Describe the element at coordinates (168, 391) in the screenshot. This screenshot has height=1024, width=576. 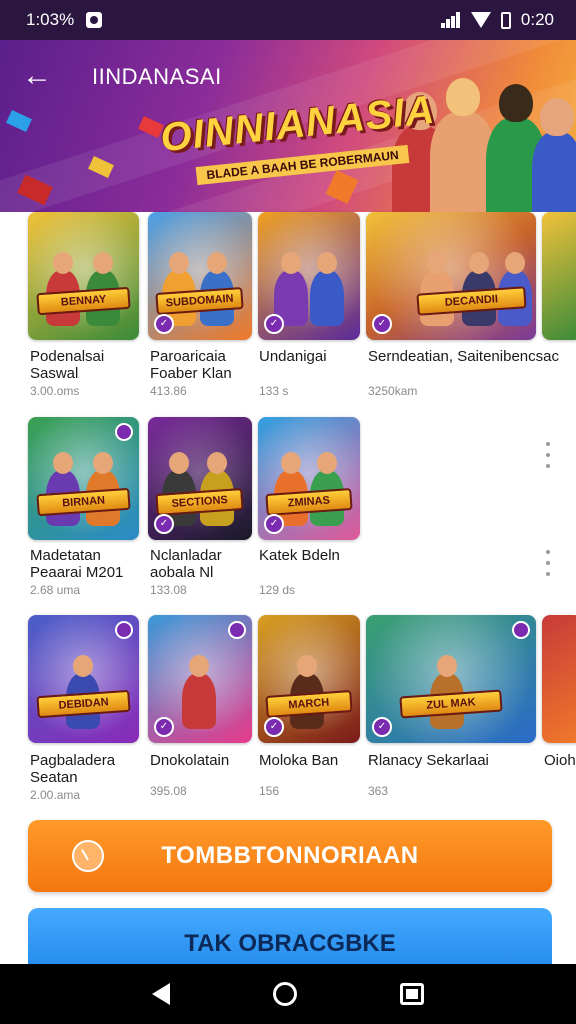
I see `game-size: 413.86` at that location.